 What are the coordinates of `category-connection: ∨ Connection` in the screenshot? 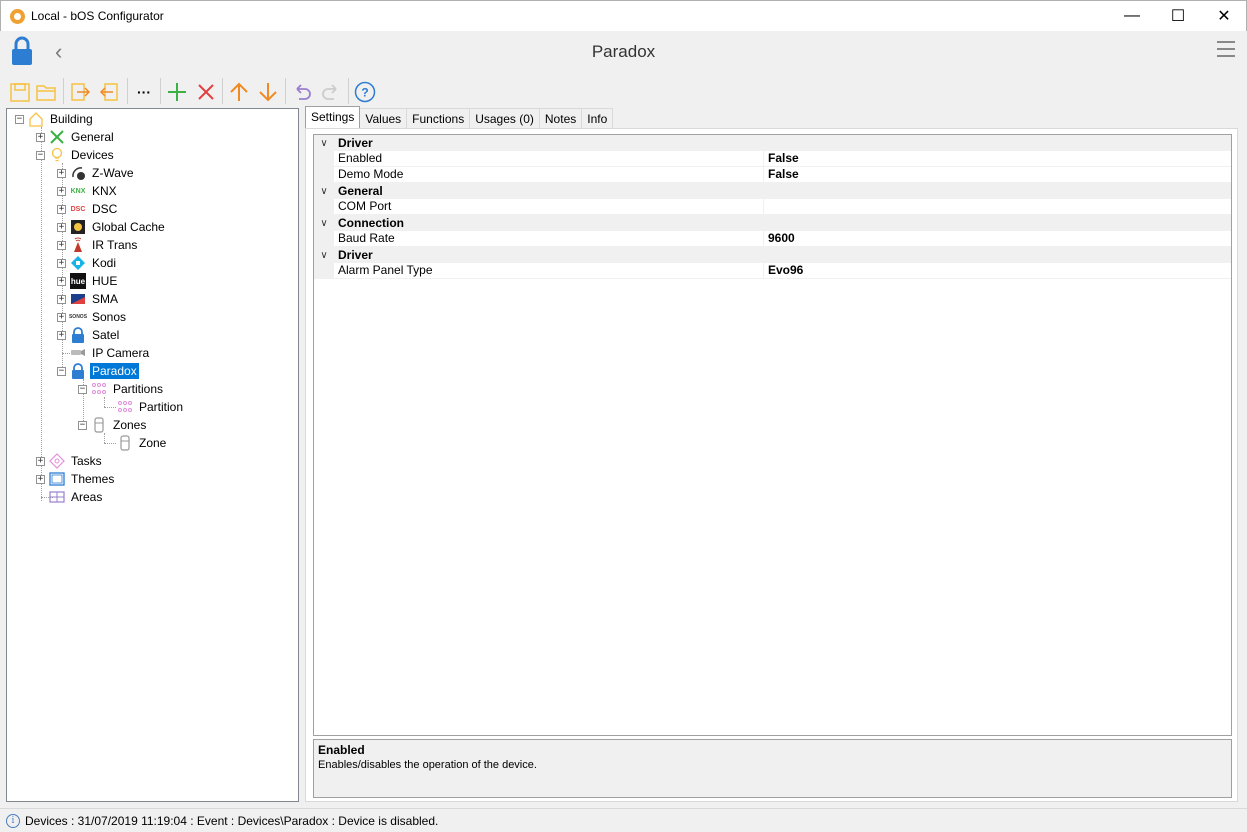 It's located at (772, 223).